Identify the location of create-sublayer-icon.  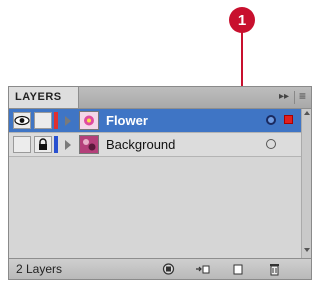
(202, 269).